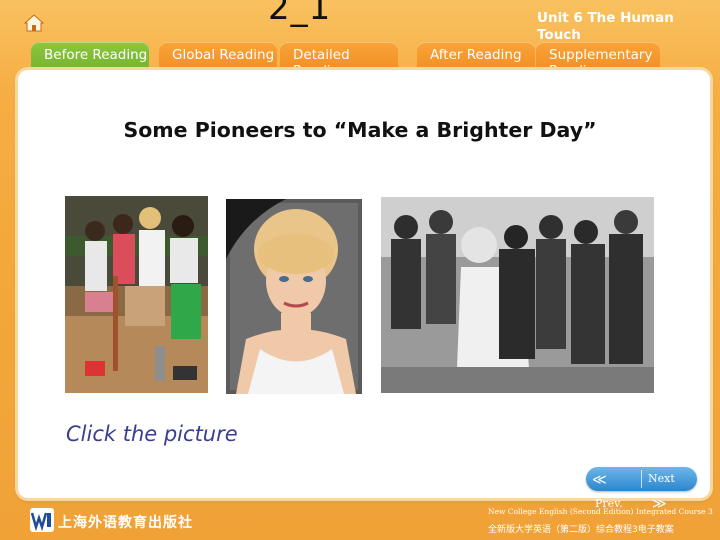 This screenshot has height=540, width=720. I want to click on photo-diana-with-landmine-victims, so click(136, 294).